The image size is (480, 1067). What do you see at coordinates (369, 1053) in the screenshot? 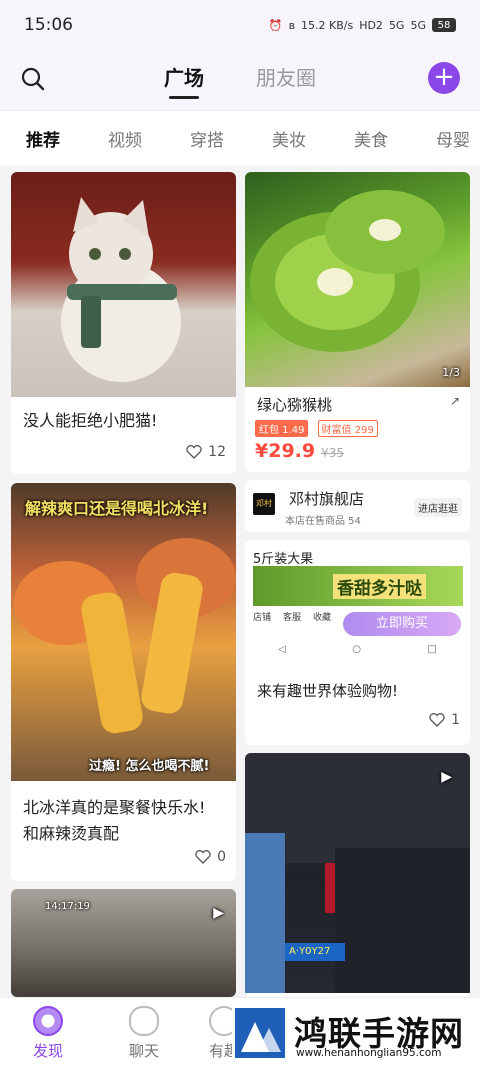
I see `watermark-url: www.henanhonglian95.com` at bounding box center [369, 1053].